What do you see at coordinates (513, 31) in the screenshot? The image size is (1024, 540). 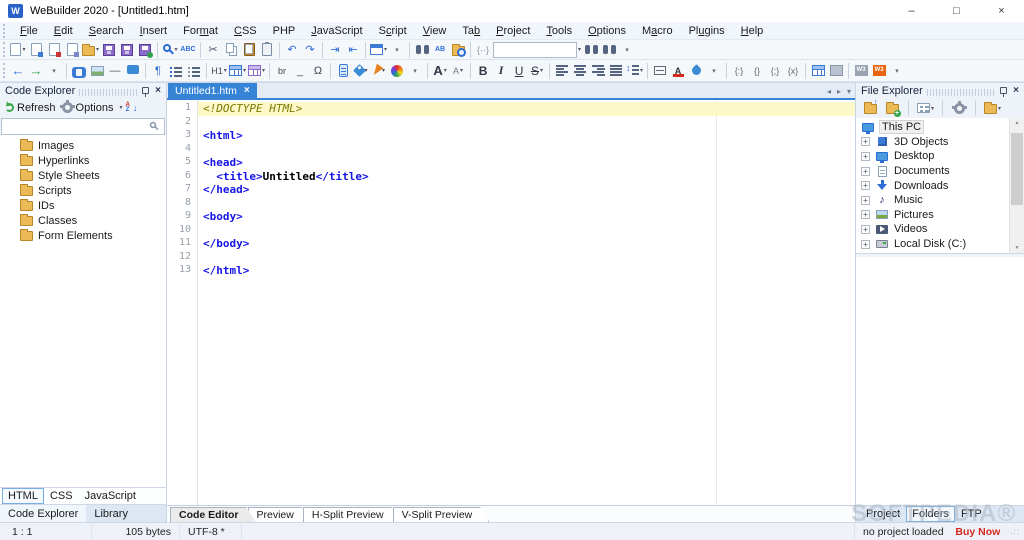 I see `menu-item: Project` at bounding box center [513, 31].